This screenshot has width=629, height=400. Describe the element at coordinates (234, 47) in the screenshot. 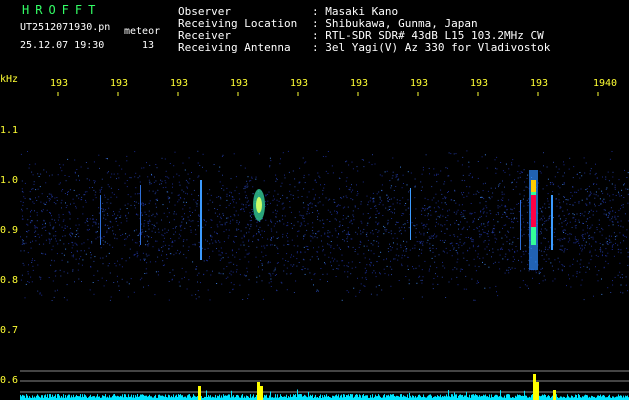

I see `info-label-antenna: Receiving Antenna` at that location.